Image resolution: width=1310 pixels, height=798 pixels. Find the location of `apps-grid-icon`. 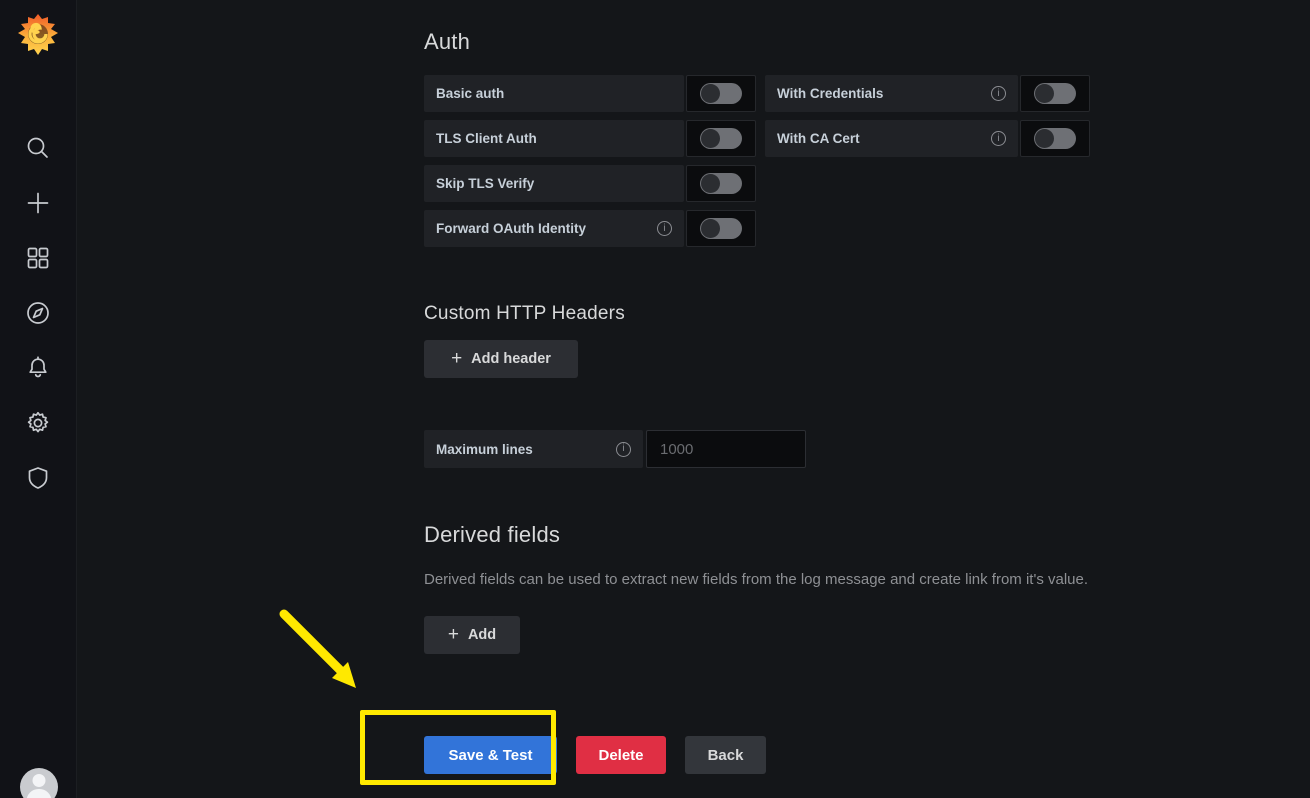

apps-grid-icon is located at coordinates (38, 258).